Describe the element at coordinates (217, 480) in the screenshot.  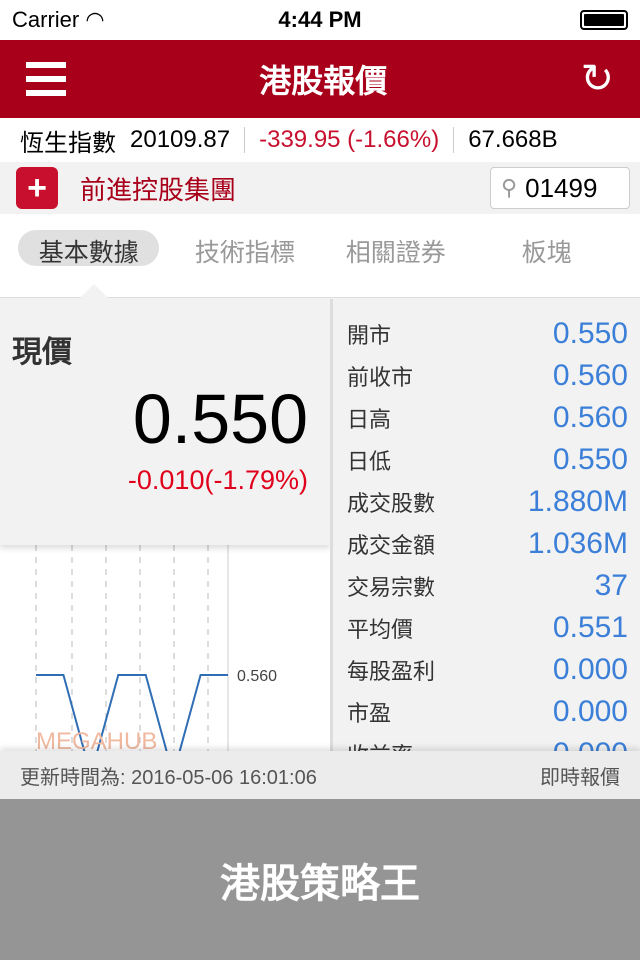
I see `price-change: -0.010(-1.79%)` at that location.